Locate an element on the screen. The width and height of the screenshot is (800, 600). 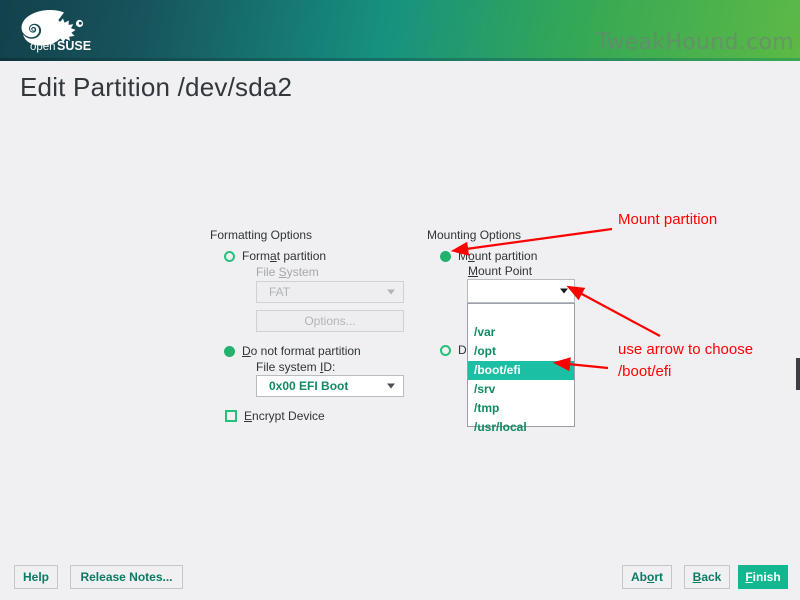
do-not-format-partition-radio: Do not format partition is located at coordinates (292, 351).